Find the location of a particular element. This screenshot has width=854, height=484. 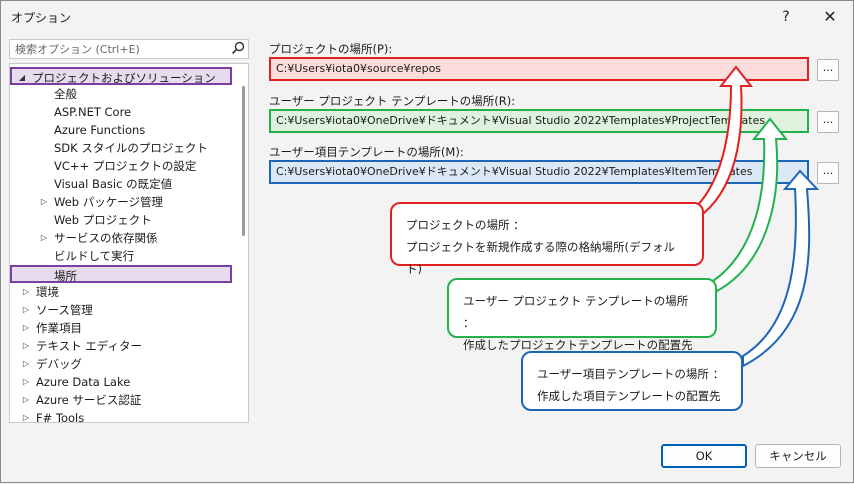

blue-arrow-icon is located at coordinates (781, 268).